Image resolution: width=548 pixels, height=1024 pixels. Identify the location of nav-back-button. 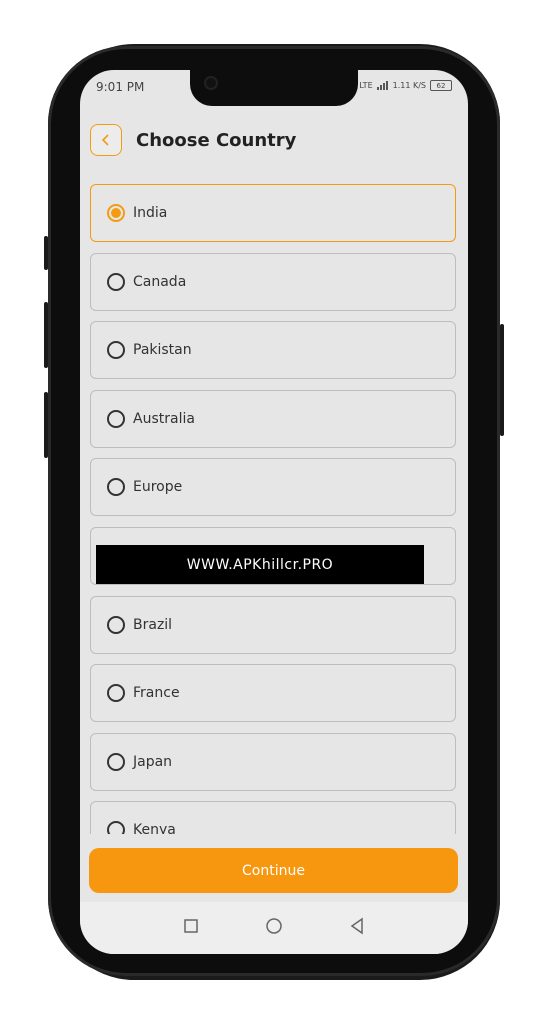
(357, 928).